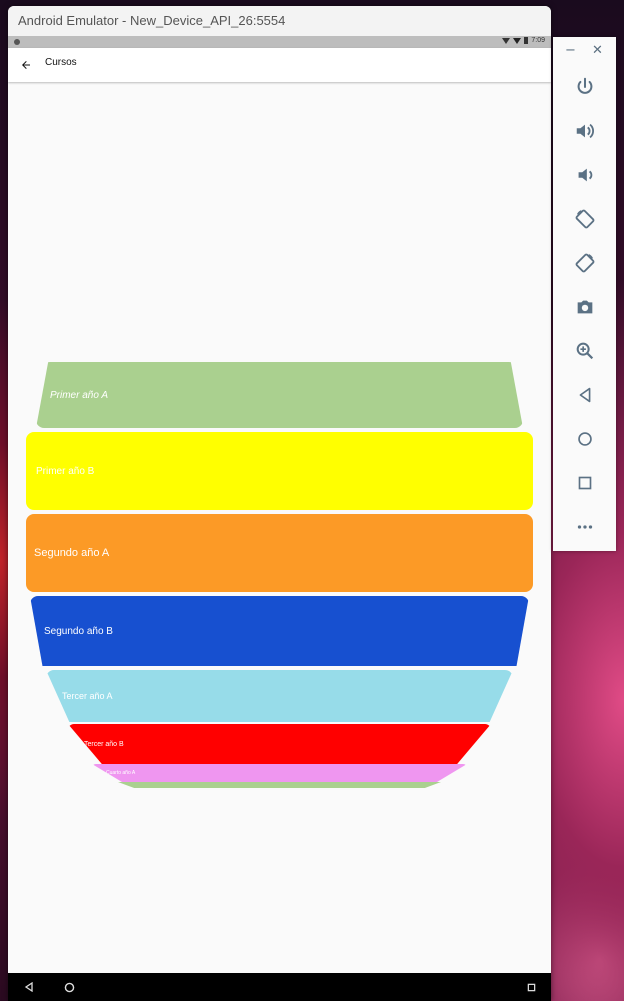 This screenshot has width=624, height=1001. Describe the element at coordinates (279, 987) in the screenshot. I see `android-nav-bar` at that location.